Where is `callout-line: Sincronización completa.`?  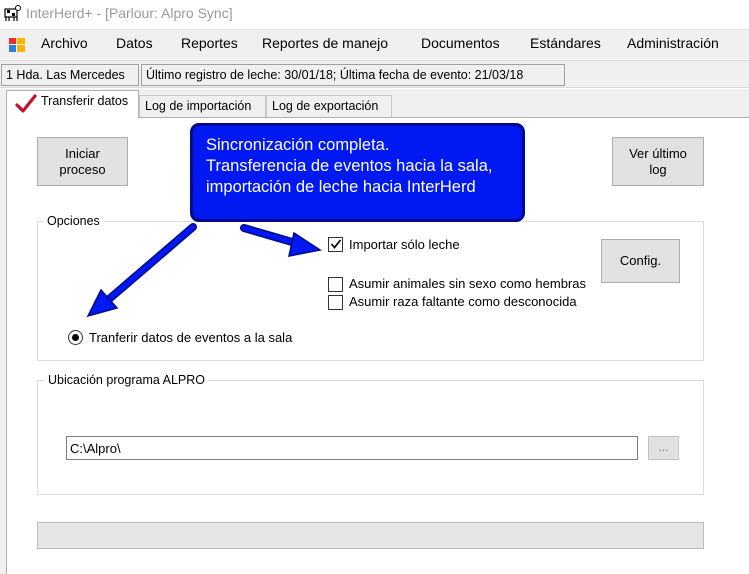 callout-line: Sincronización completa. is located at coordinates (298, 145).